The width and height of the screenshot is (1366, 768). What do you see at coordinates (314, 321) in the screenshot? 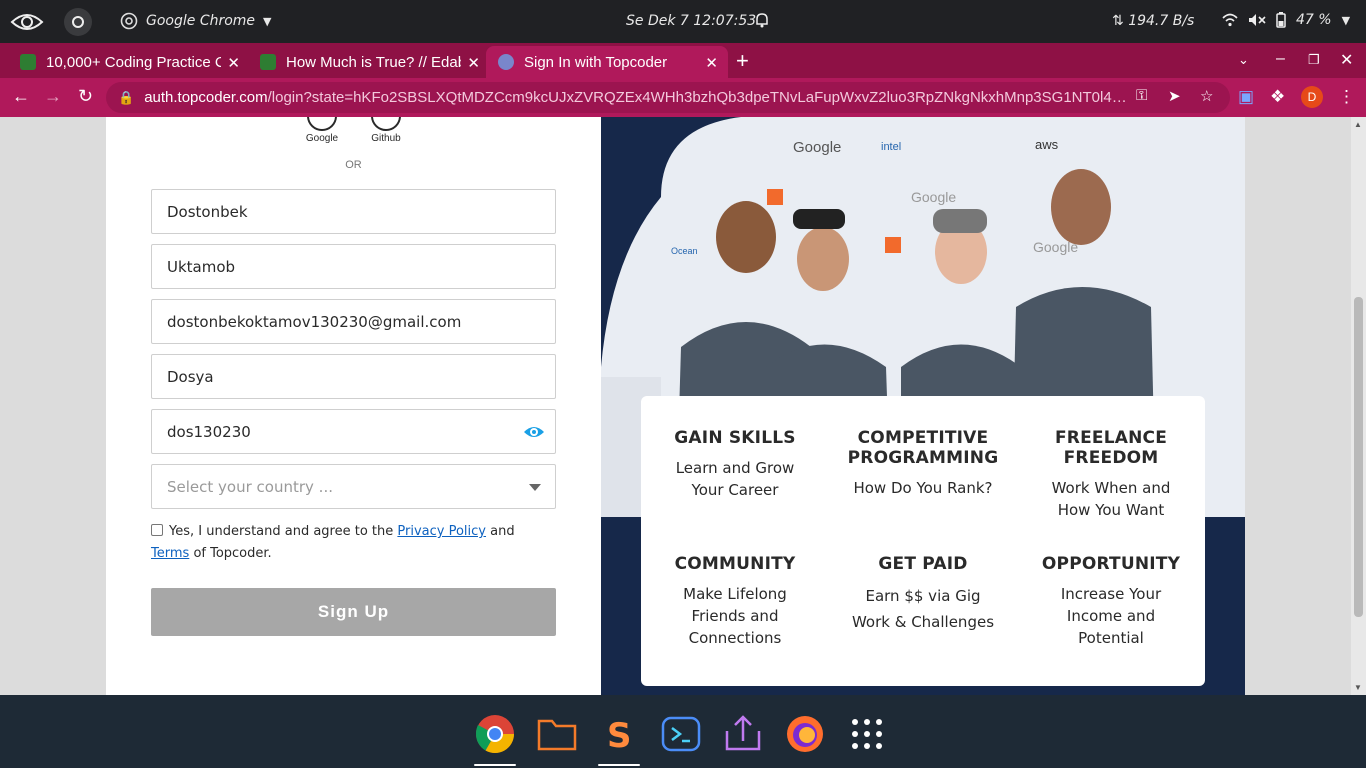
I see `email-value: dostonbekoktamov130230@gmail.com` at bounding box center [314, 321].